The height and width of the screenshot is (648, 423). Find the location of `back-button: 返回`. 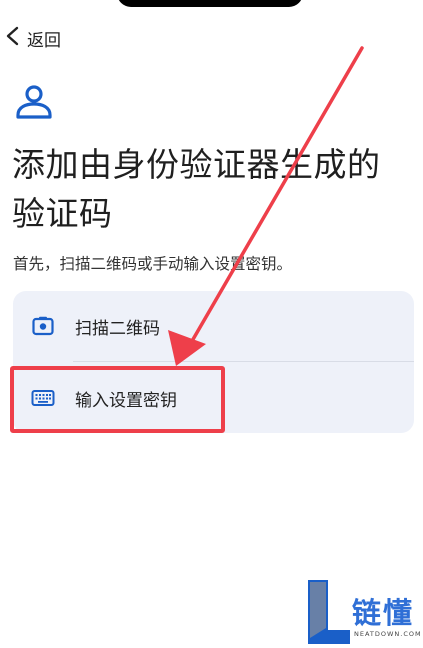

back-button: 返回 is located at coordinates (32, 38).